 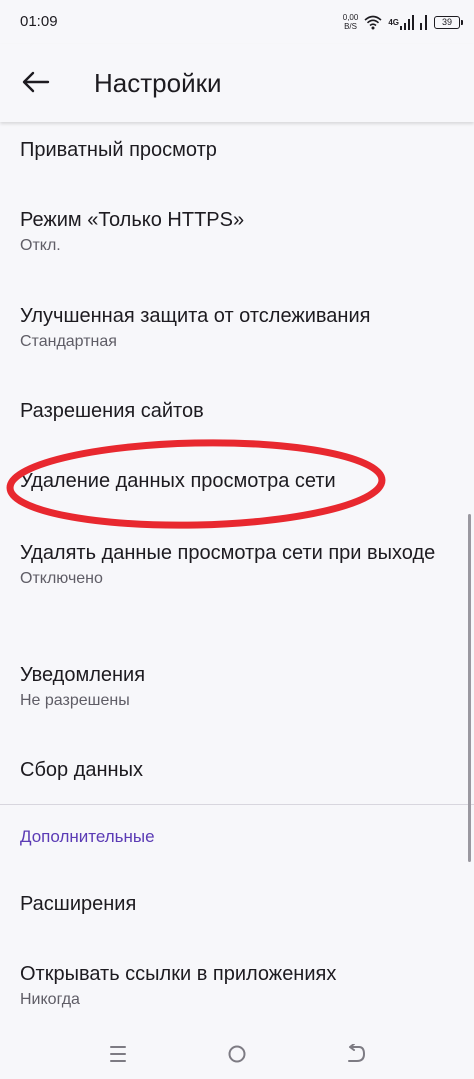 What do you see at coordinates (195, 316) in the screenshot?
I see `setting-title: Улучшенная защита от отслеживания` at bounding box center [195, 316].